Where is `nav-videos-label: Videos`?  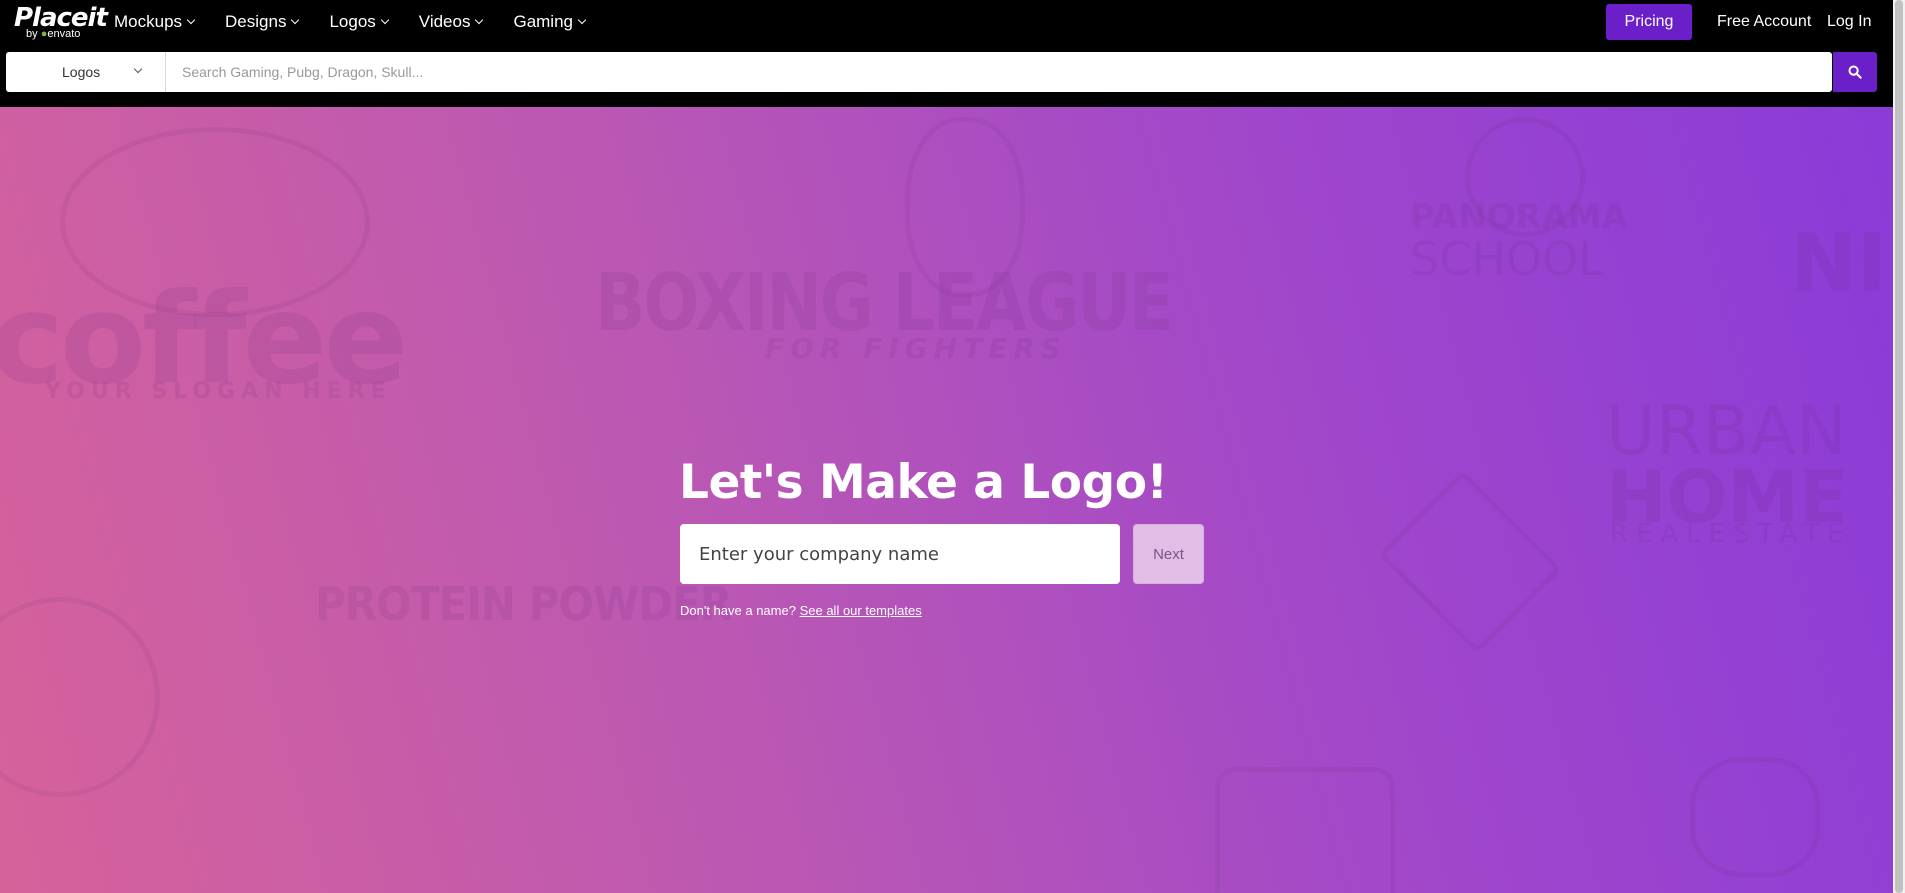
nav-videos-label: Videos is located at coordinates (444, 21).